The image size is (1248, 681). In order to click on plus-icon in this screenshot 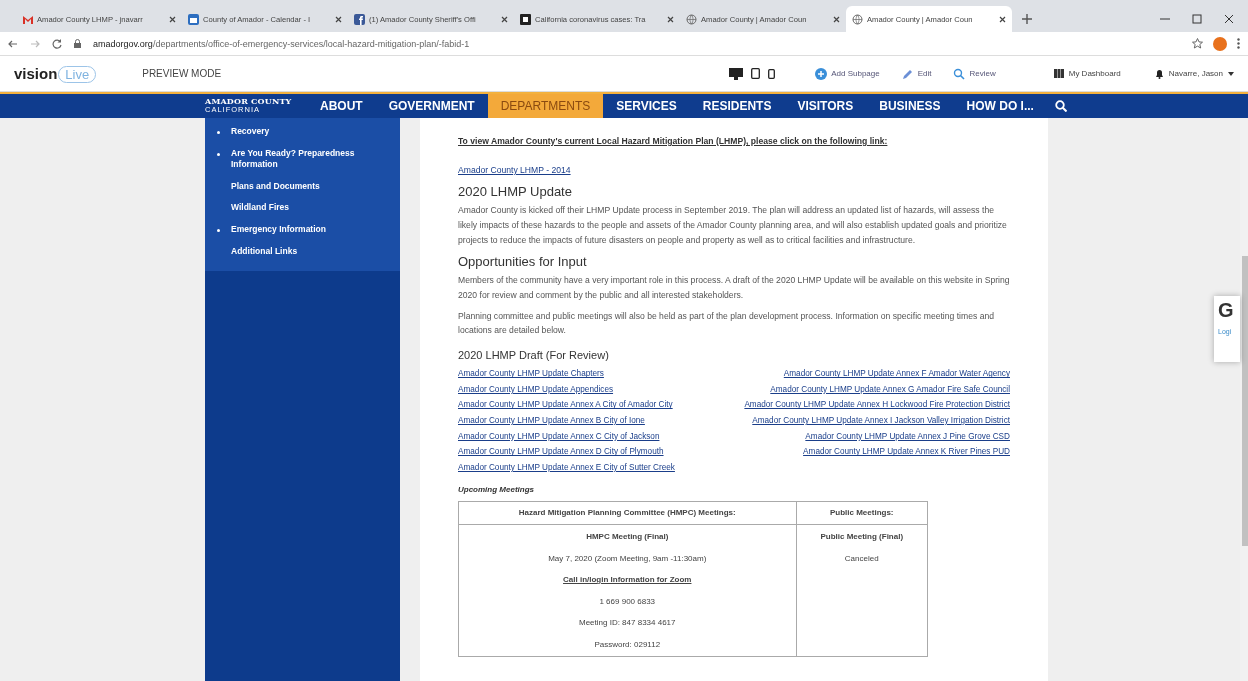, I will do `click(1027, 19)`.